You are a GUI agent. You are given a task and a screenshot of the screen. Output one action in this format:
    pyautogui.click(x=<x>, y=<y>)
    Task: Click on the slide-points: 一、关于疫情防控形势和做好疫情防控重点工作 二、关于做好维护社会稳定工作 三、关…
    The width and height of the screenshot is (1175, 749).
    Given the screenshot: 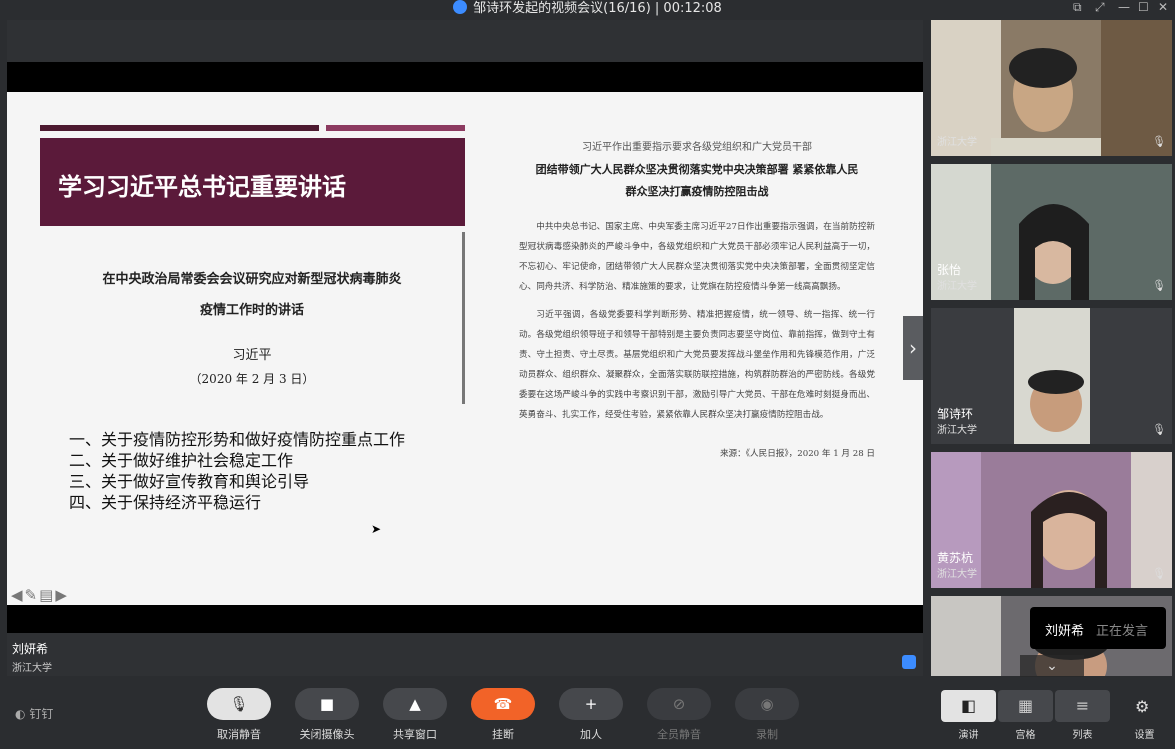 What is the action you would take?
    pyautogui.click(x=237, y=471)
    